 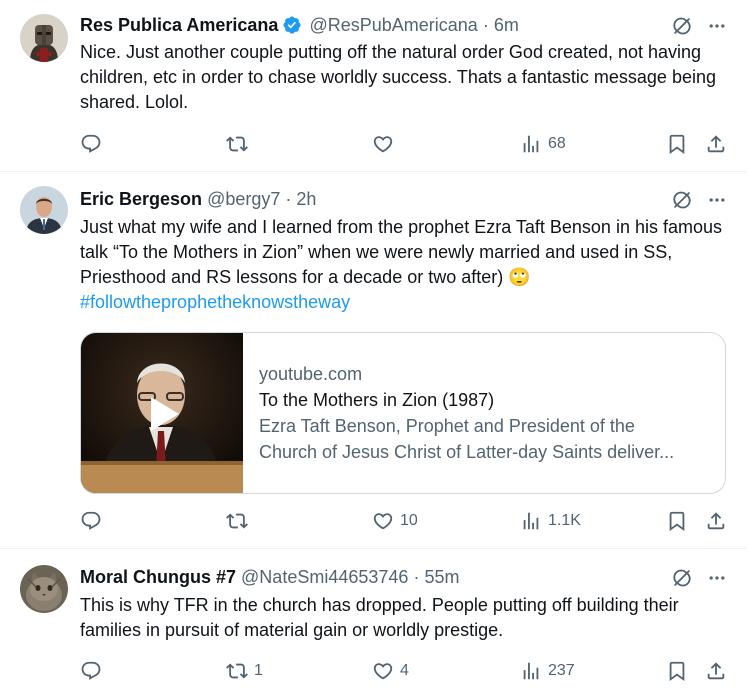 What do you see at coordinates (561, 670) in the screenshot?
I see `views-count: 237` at bounding box center [561, 670].